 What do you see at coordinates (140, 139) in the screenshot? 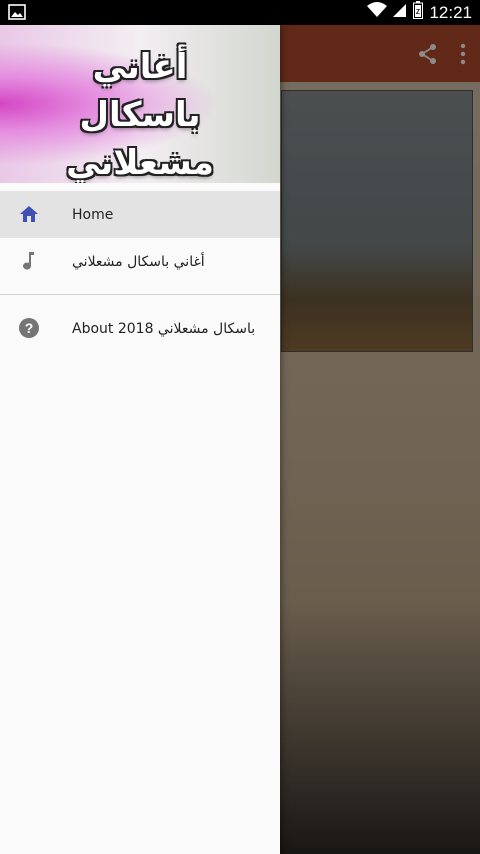
I see `header-title-line-2: باسكال مشعلاني` at bounding box center [140, 139].